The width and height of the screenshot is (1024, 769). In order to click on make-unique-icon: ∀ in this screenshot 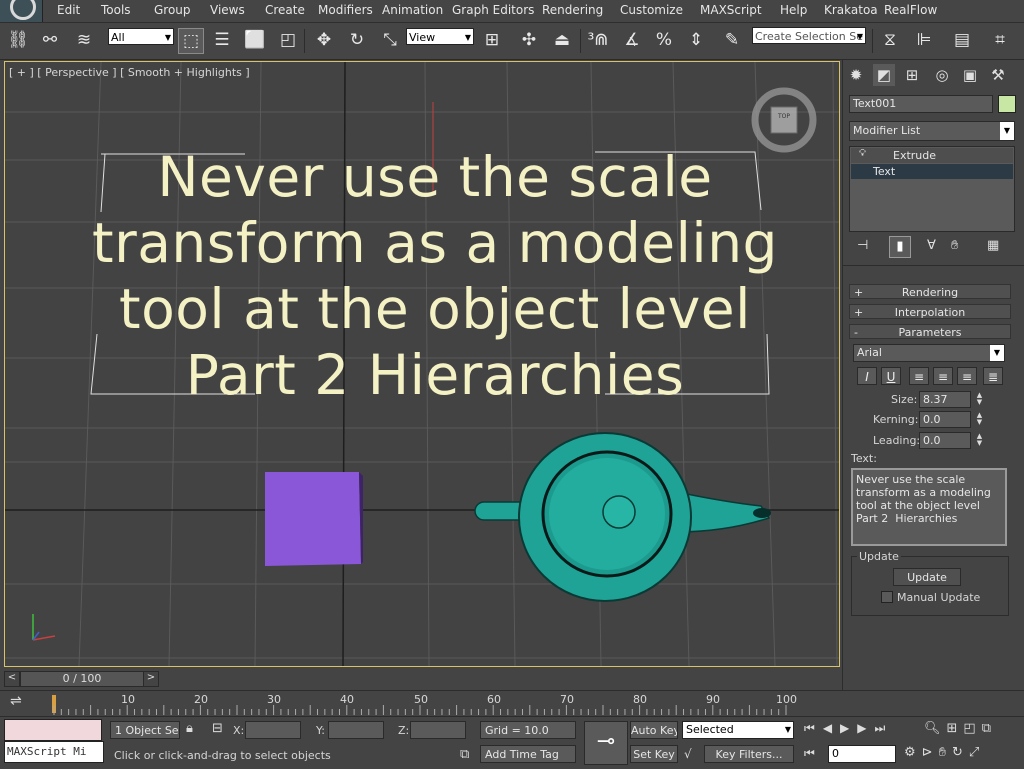, I will do `click(931, 245)`.